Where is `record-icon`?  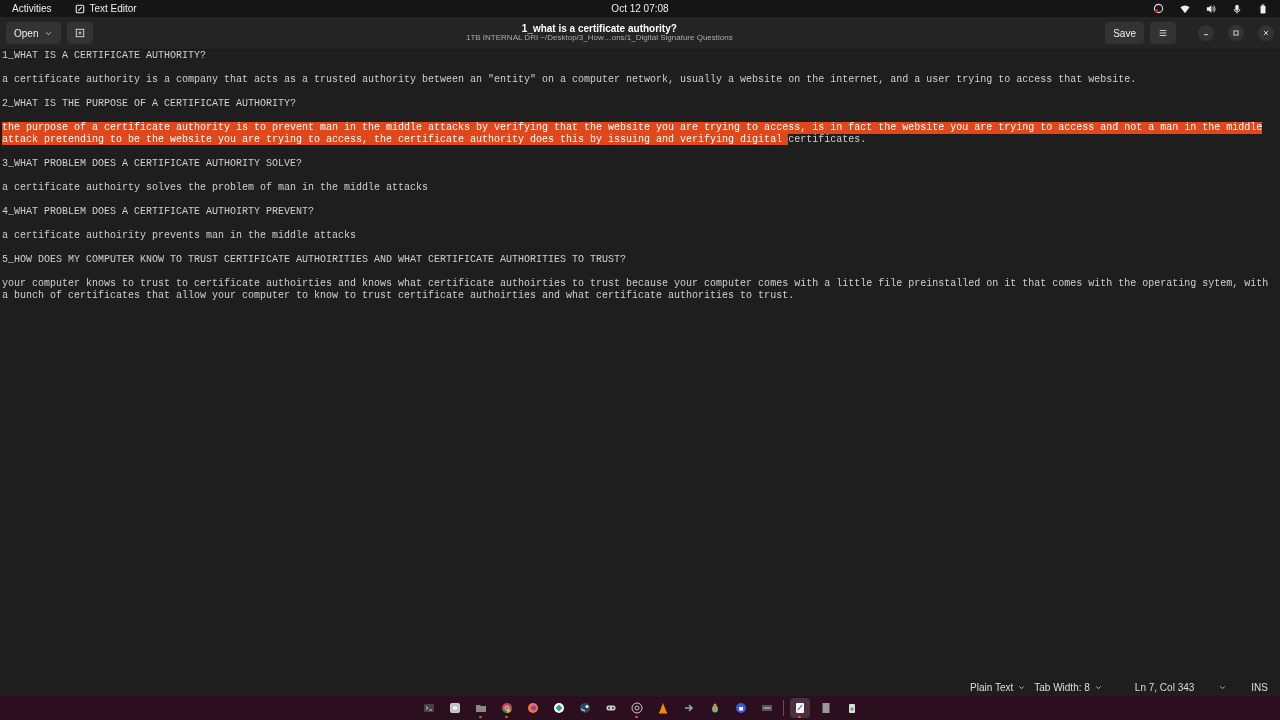 record-icon is located at coordinates (1158, 8).